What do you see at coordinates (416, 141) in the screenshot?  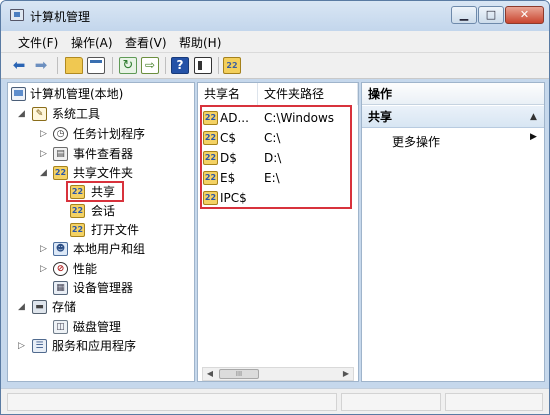 I see `more-actions-item: 更多操作` at bounding box center [416, 141].